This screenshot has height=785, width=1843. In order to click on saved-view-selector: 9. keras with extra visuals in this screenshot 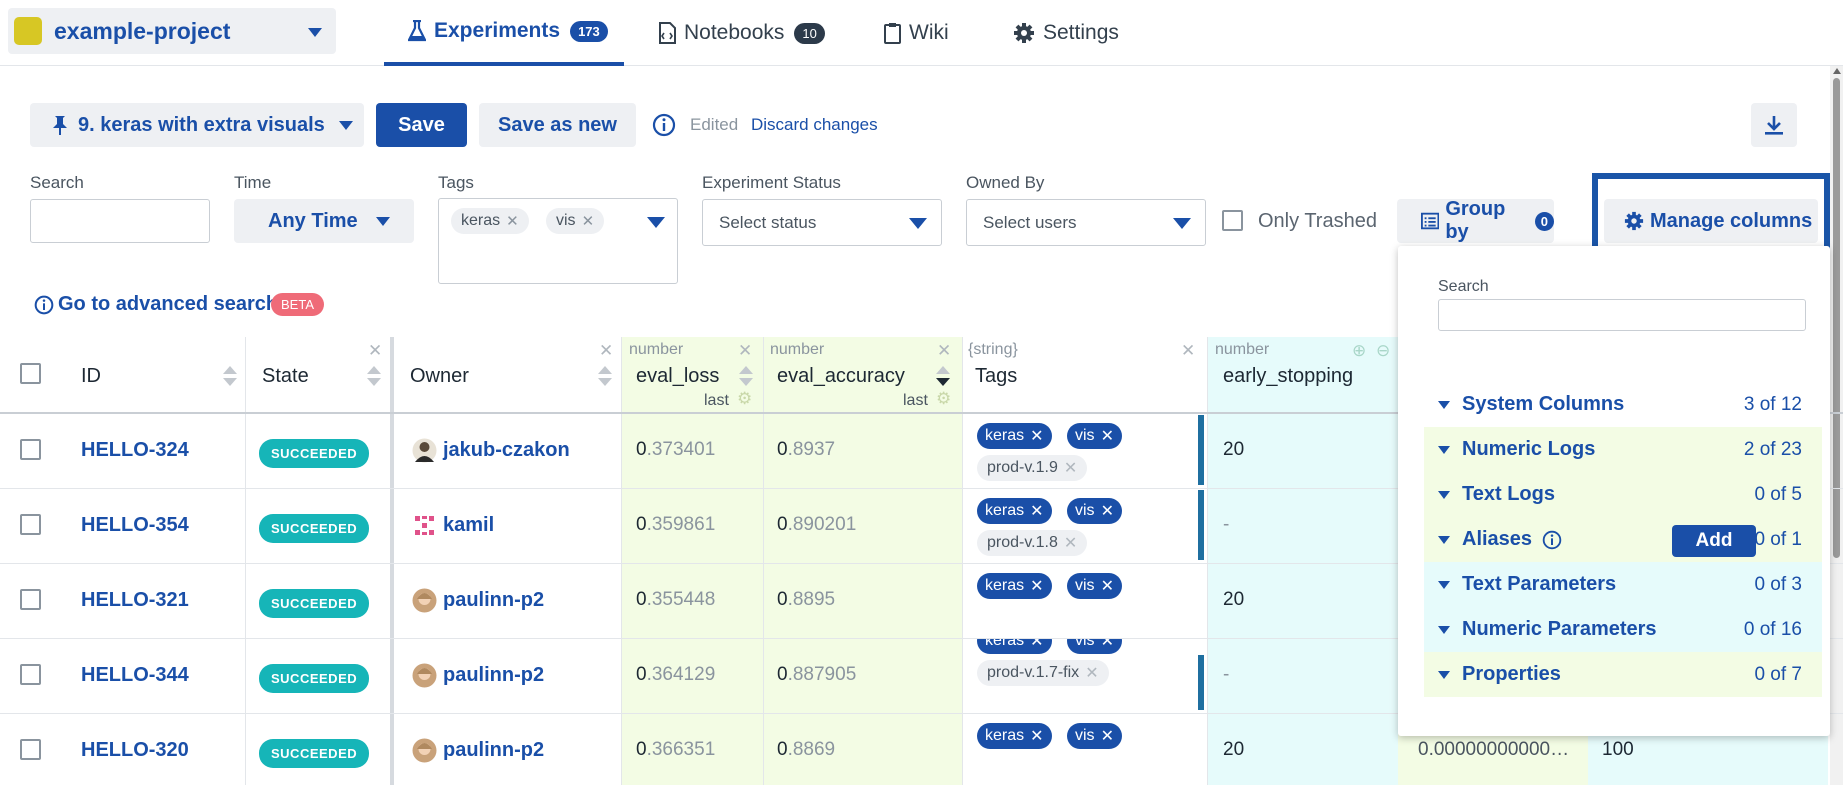, I will do `click(197, 125)`.